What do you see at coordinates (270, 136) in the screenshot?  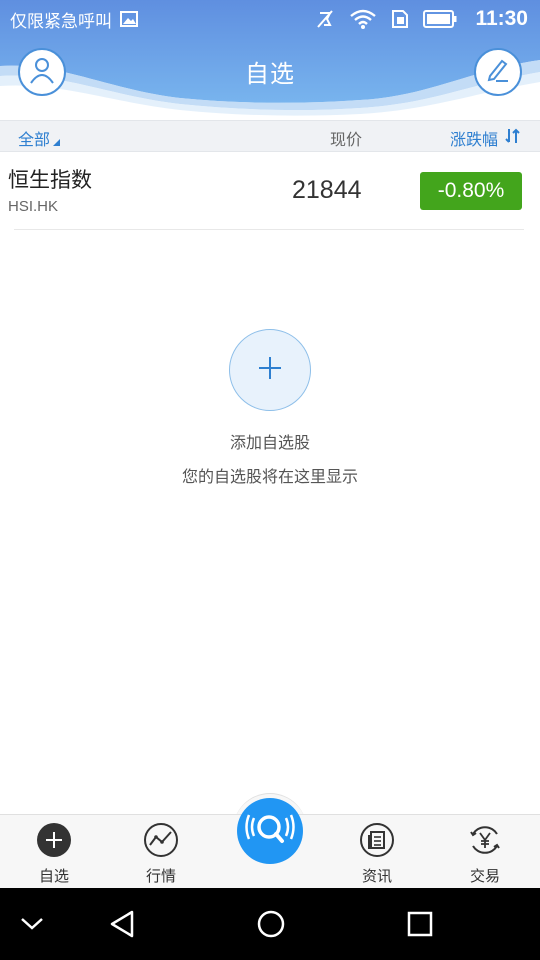 I see `column-header: 全部 现价 涨跌幅` at bounding box center [270, 136].